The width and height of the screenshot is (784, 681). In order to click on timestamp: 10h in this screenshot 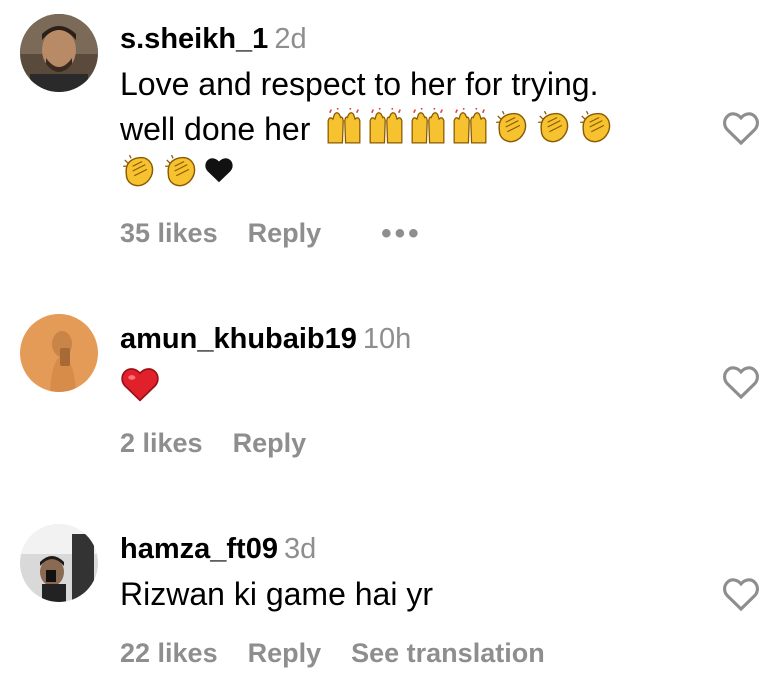, I will do `click(387, 339)`.